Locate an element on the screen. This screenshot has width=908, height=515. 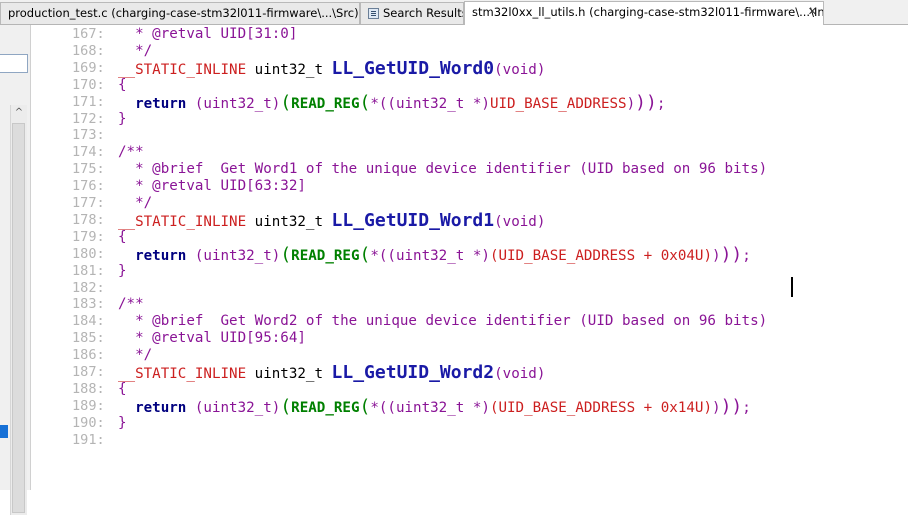
code-text: * @retval UID[63:32] is located at coordinates (212, 186).